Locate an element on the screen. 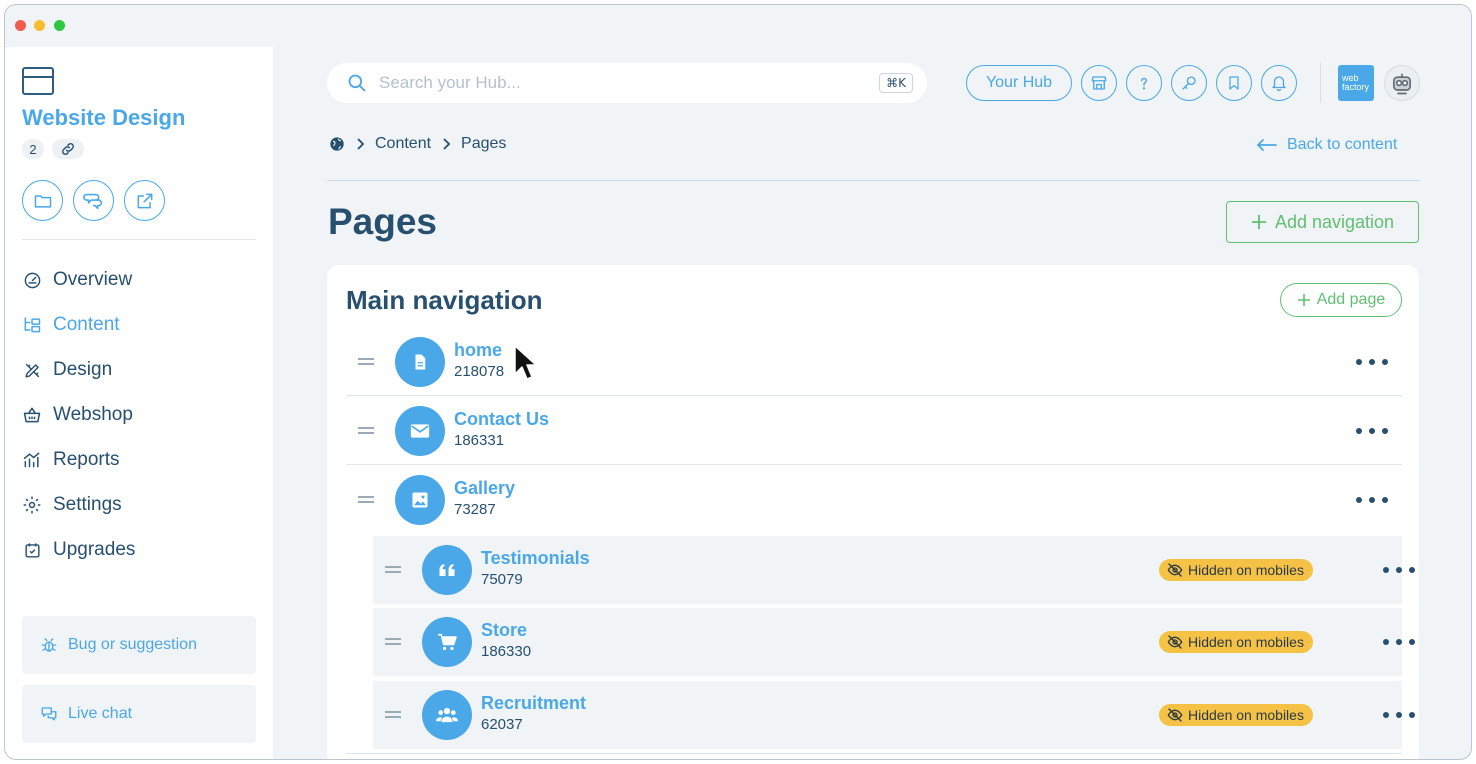  page-title: Pages is located at coordinates (383, 221).